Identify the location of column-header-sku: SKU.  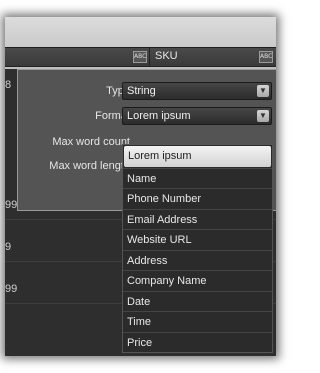
(166, 56).